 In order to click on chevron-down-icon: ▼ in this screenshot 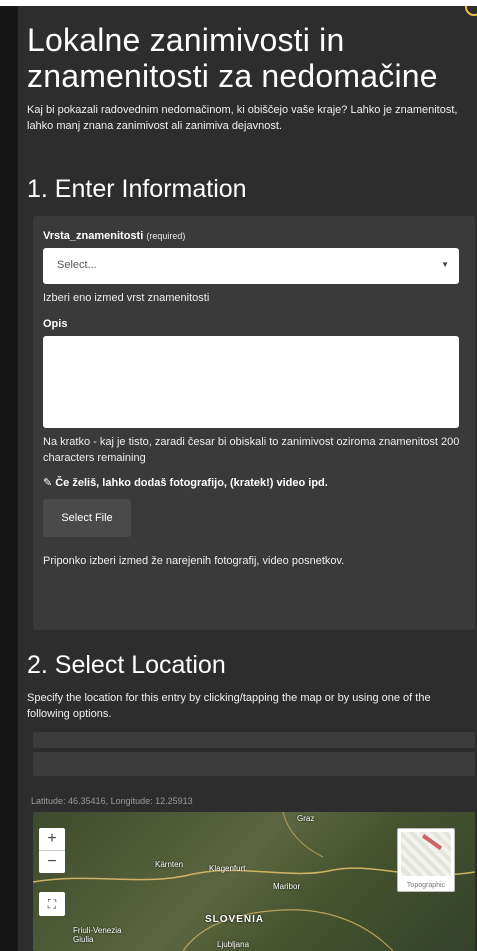, I will do `click(445, 264)`.